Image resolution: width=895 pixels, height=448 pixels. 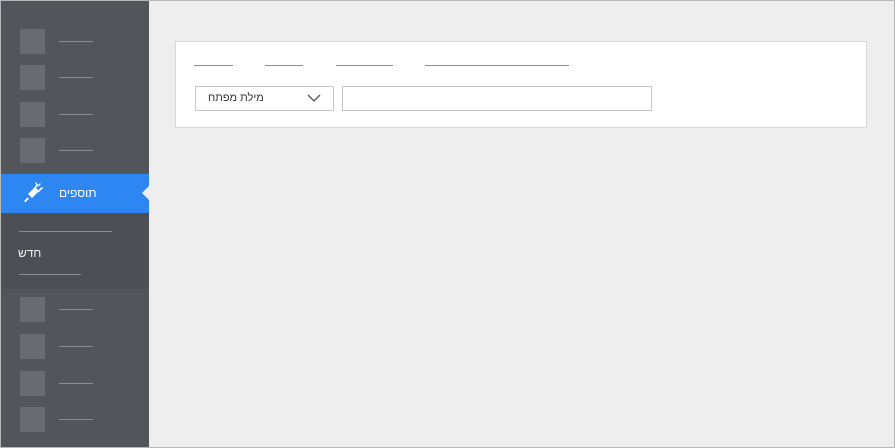 I want to click on chevron-down-icon, so click(x=314, y=98).